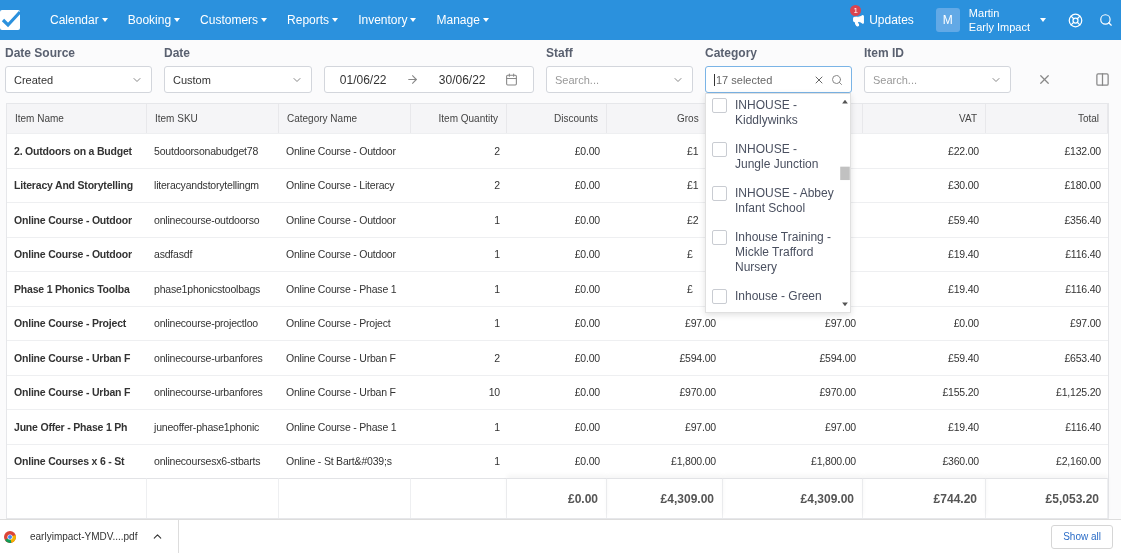 This screenshot has width=1121, height=553. I want to click on date-select: Custom, so click(238, 80).